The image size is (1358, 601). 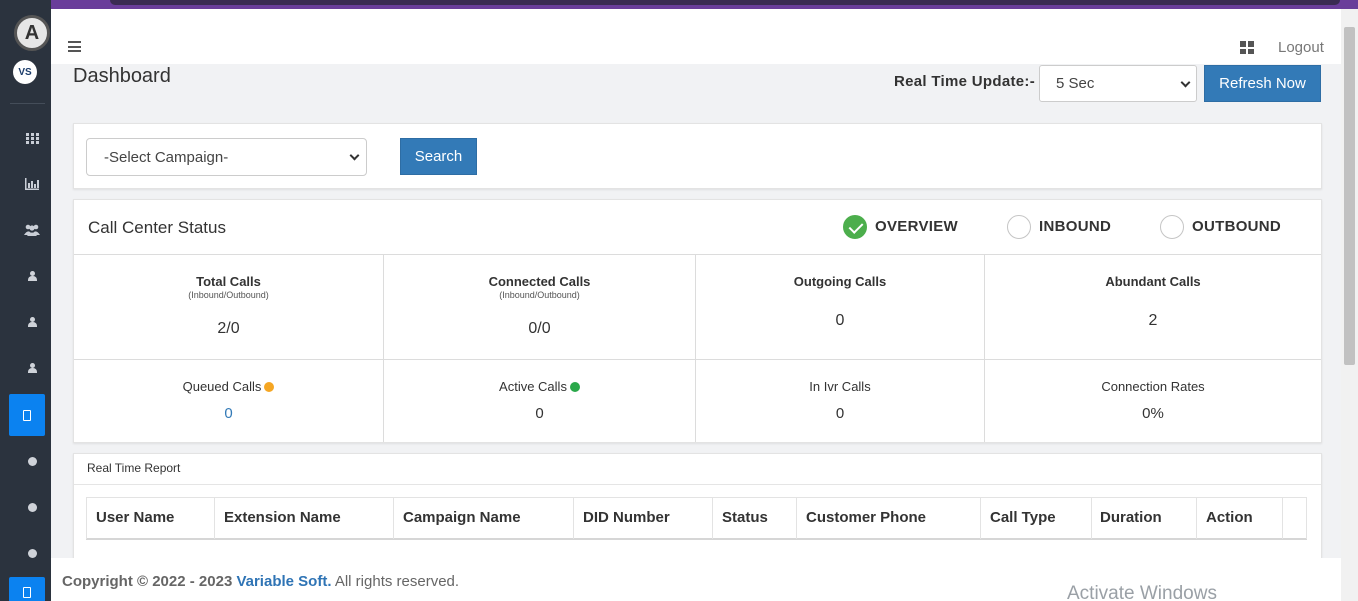 I want to click on rights-text: All rights reserved., so click(x=397, y=581).